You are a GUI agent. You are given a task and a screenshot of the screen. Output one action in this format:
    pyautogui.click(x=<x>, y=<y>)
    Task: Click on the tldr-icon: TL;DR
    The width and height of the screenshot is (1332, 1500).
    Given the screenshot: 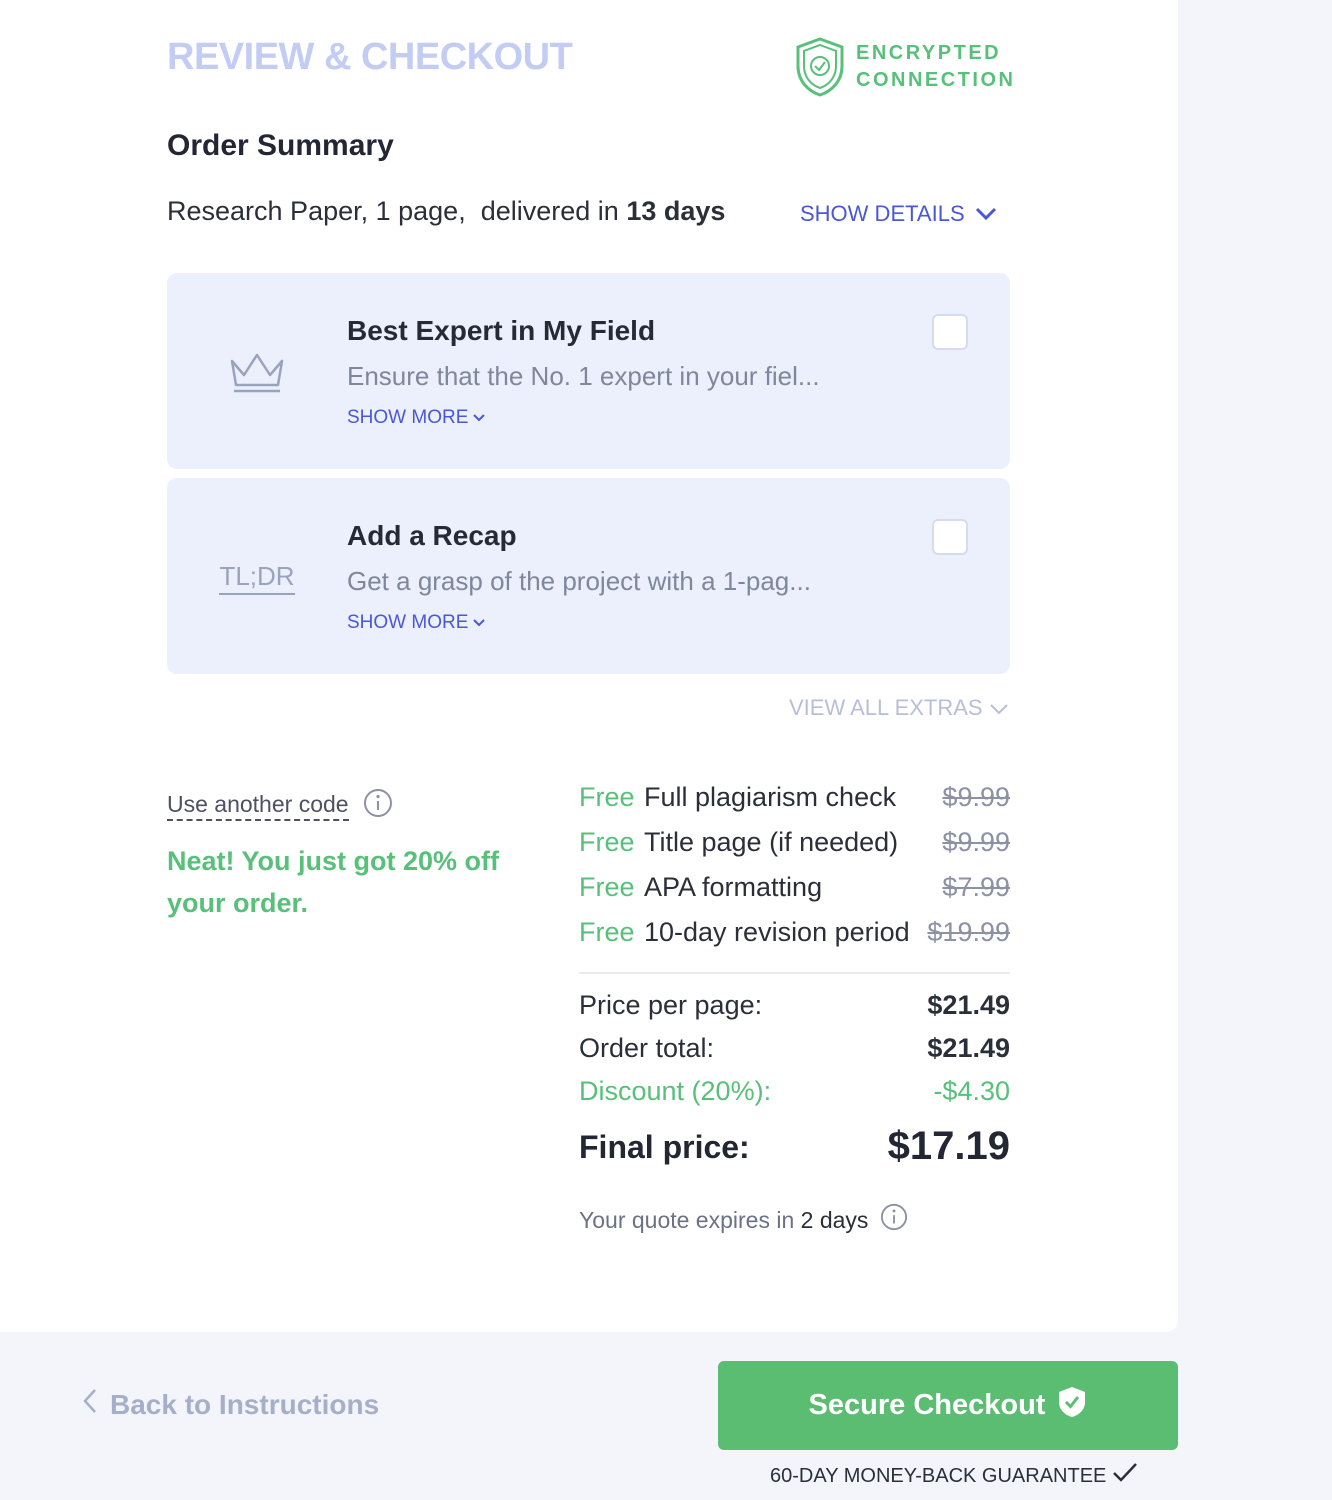 What is the action you would take?
    pyautogui.click(x=257, y=578)
    